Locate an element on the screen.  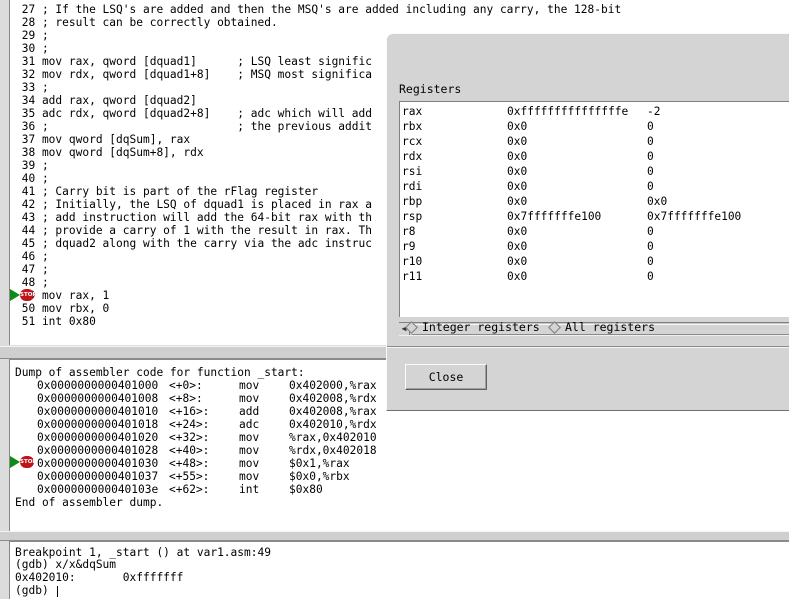
source-line: 48 ; is located at coordinates (32, 282).